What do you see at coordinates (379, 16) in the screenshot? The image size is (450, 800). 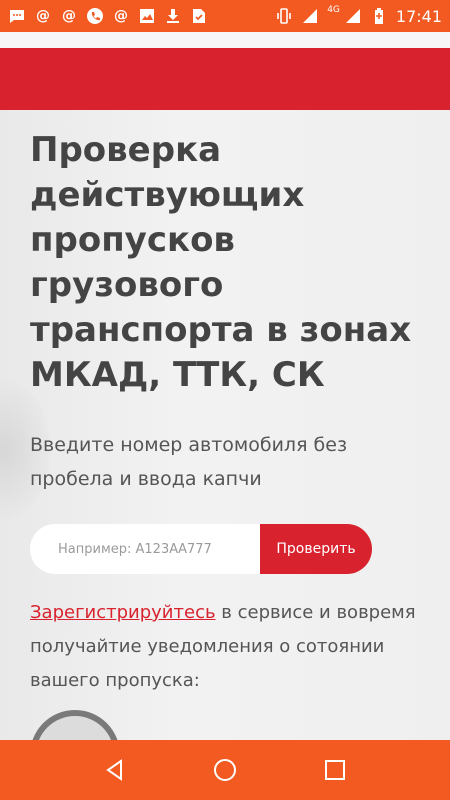 I see `battery-icon` at bounding box center [379, 16].